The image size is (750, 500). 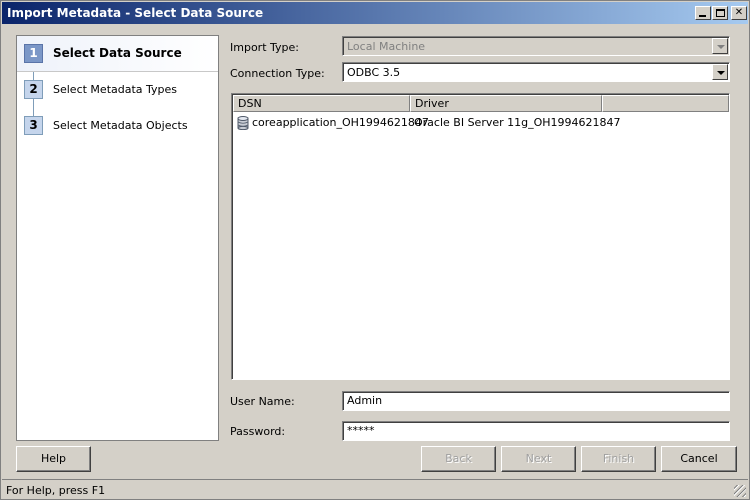 What do you see at coordinates (702, 16) in the screenshot?
I see `minimize-icon` at bounding box center [702, 16].